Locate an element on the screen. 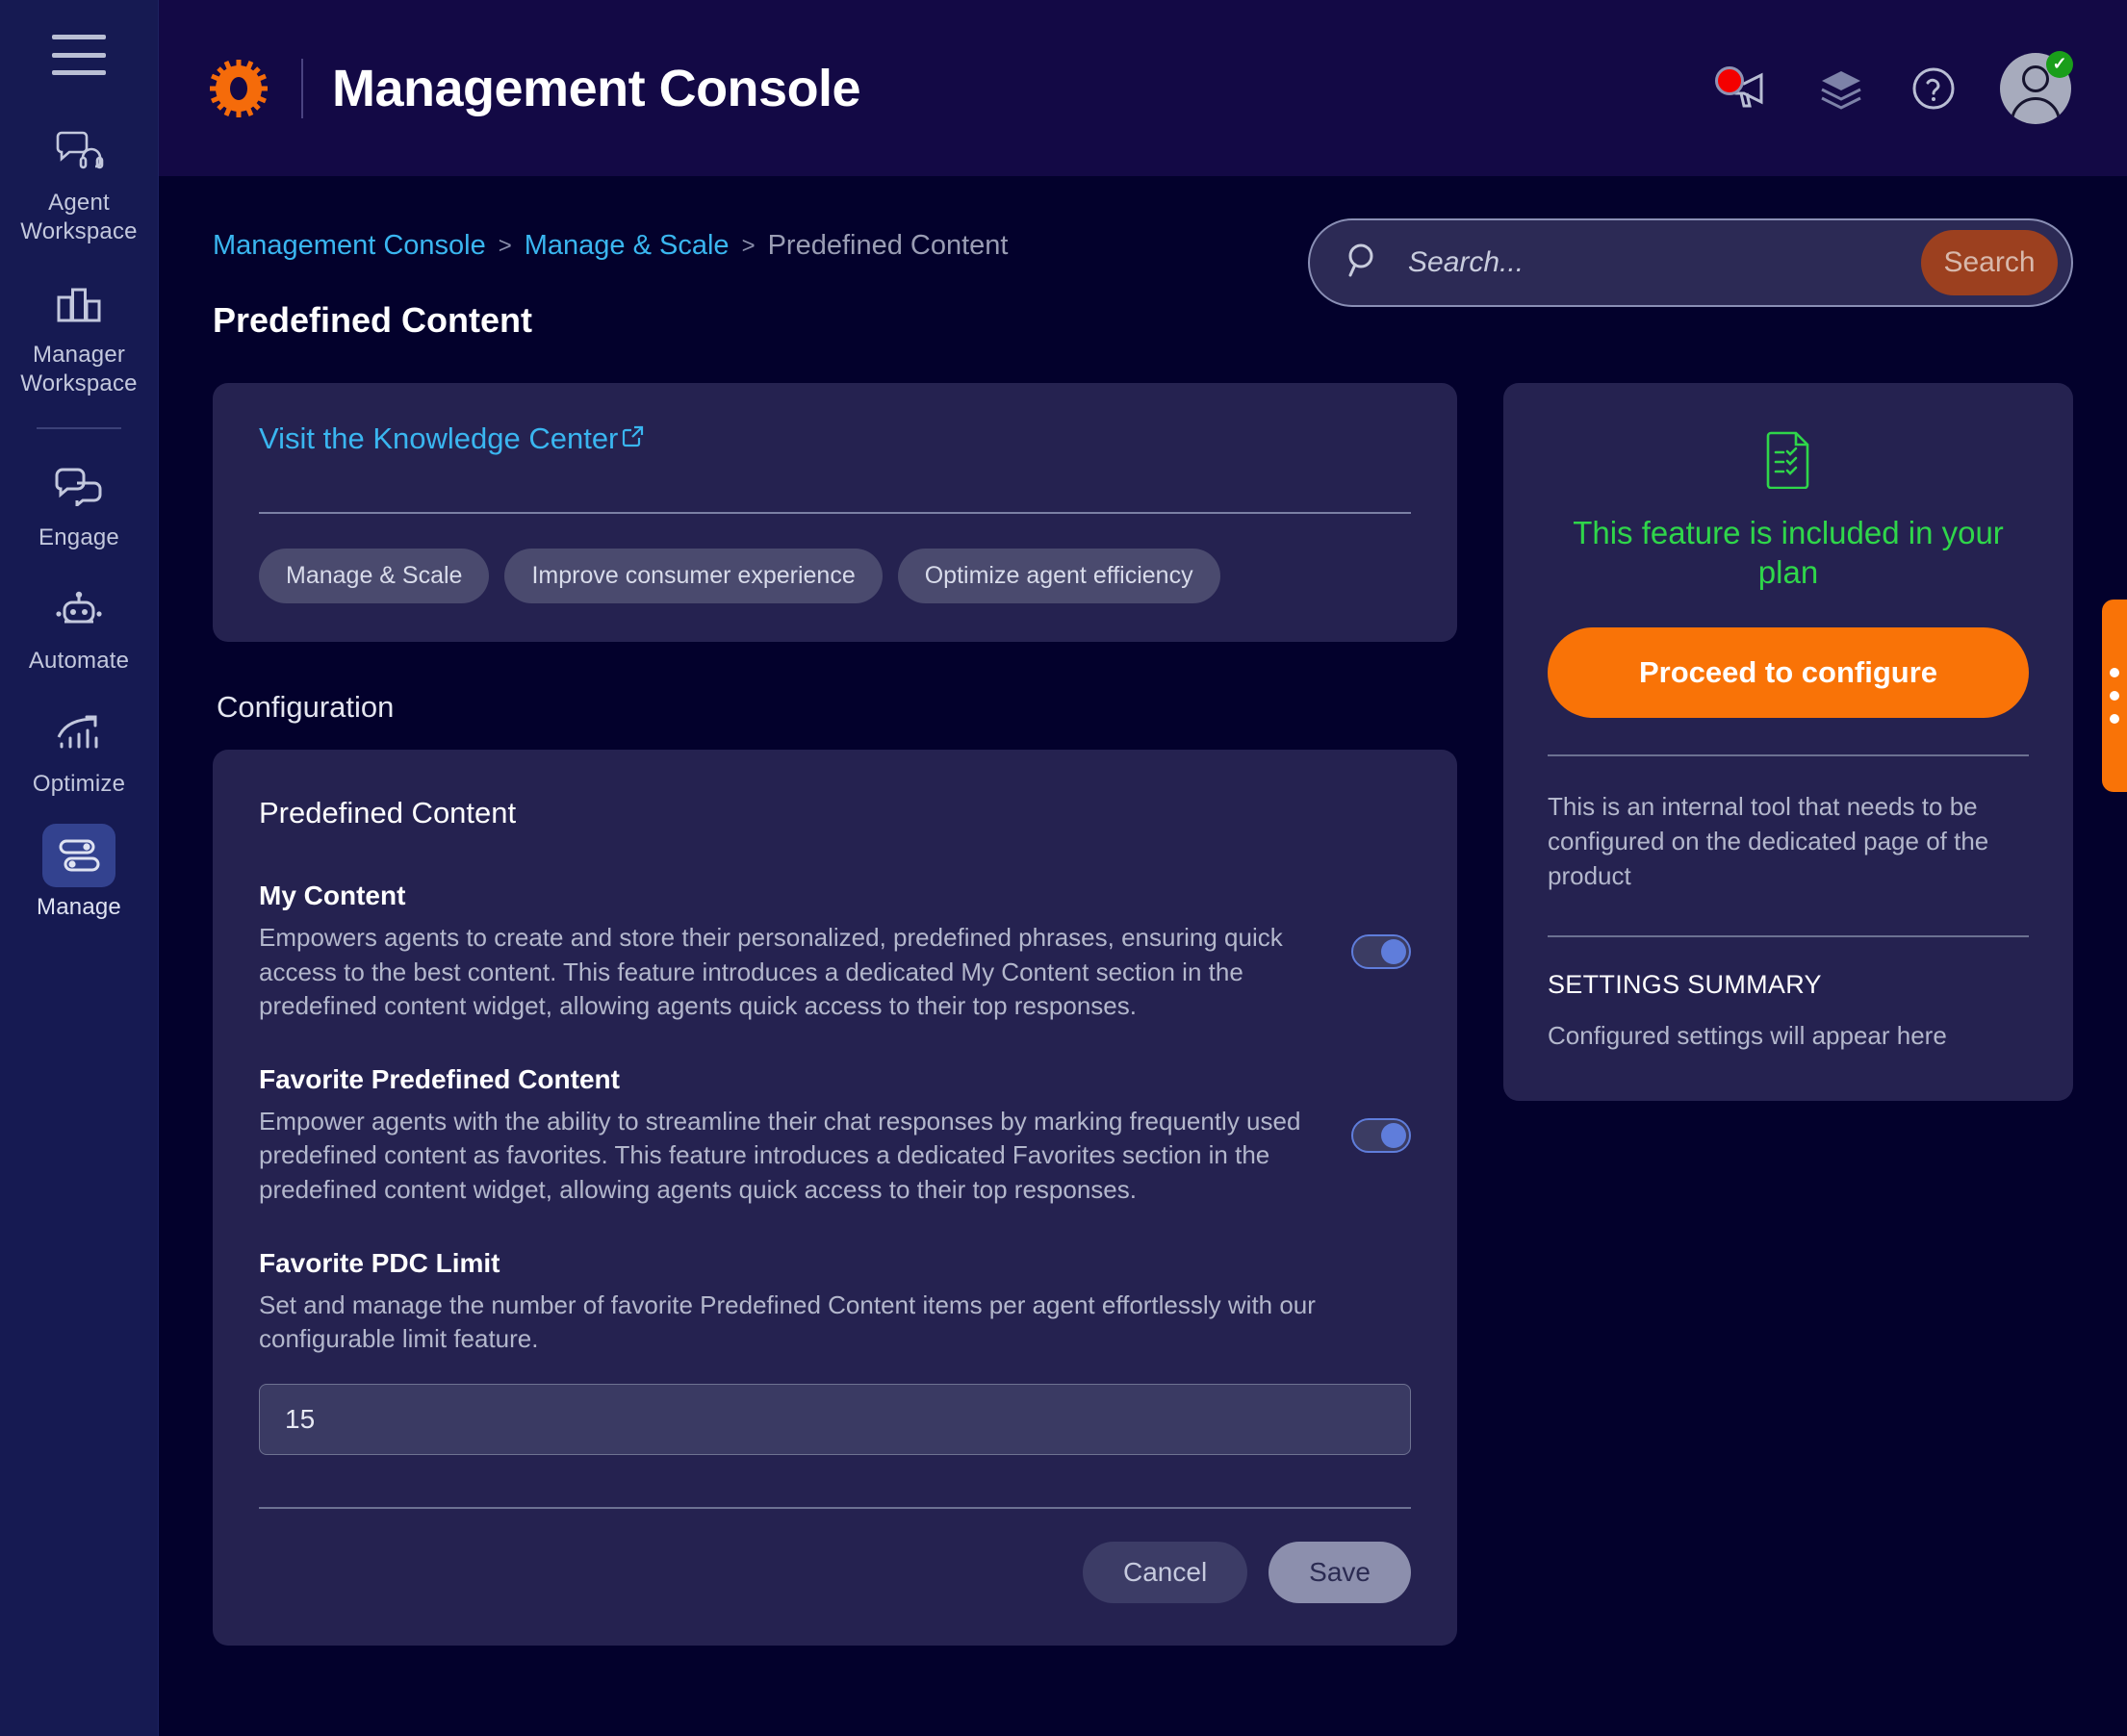  sidebar-item-optimize: Optimize is located at coordinates (79, 750).